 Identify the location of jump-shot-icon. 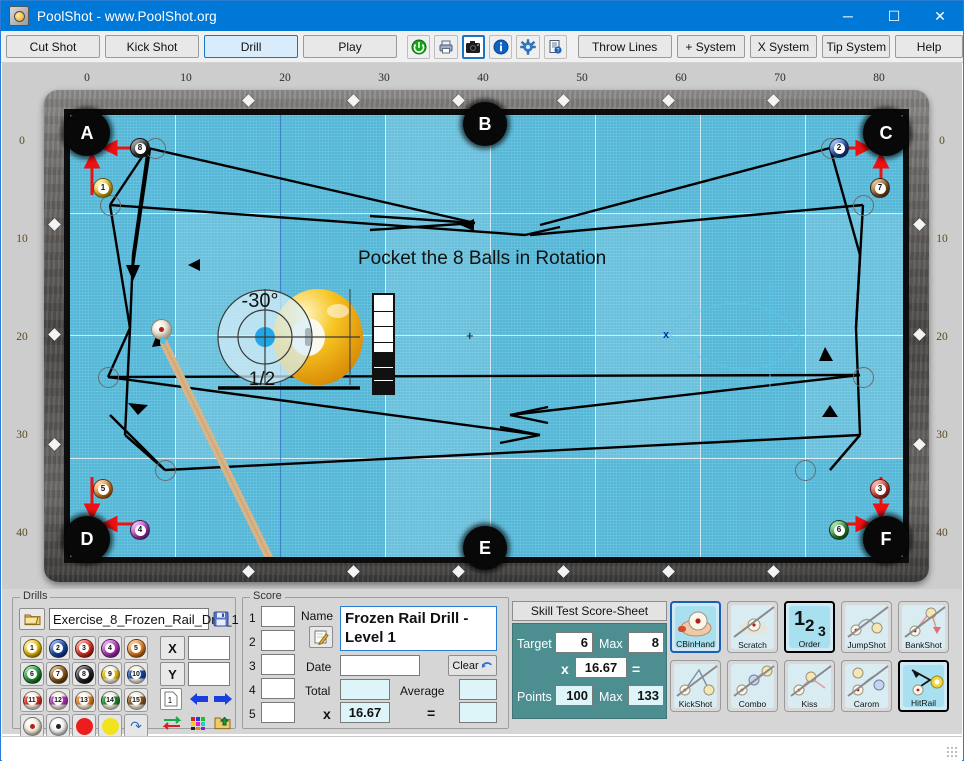
(868, 622).